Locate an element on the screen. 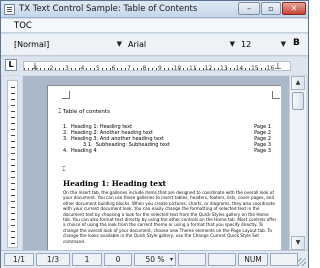 The height and width of the screenshot is (268, 320). style-dropdown: [Normal] ▼ is located at coordinates (67, 44).